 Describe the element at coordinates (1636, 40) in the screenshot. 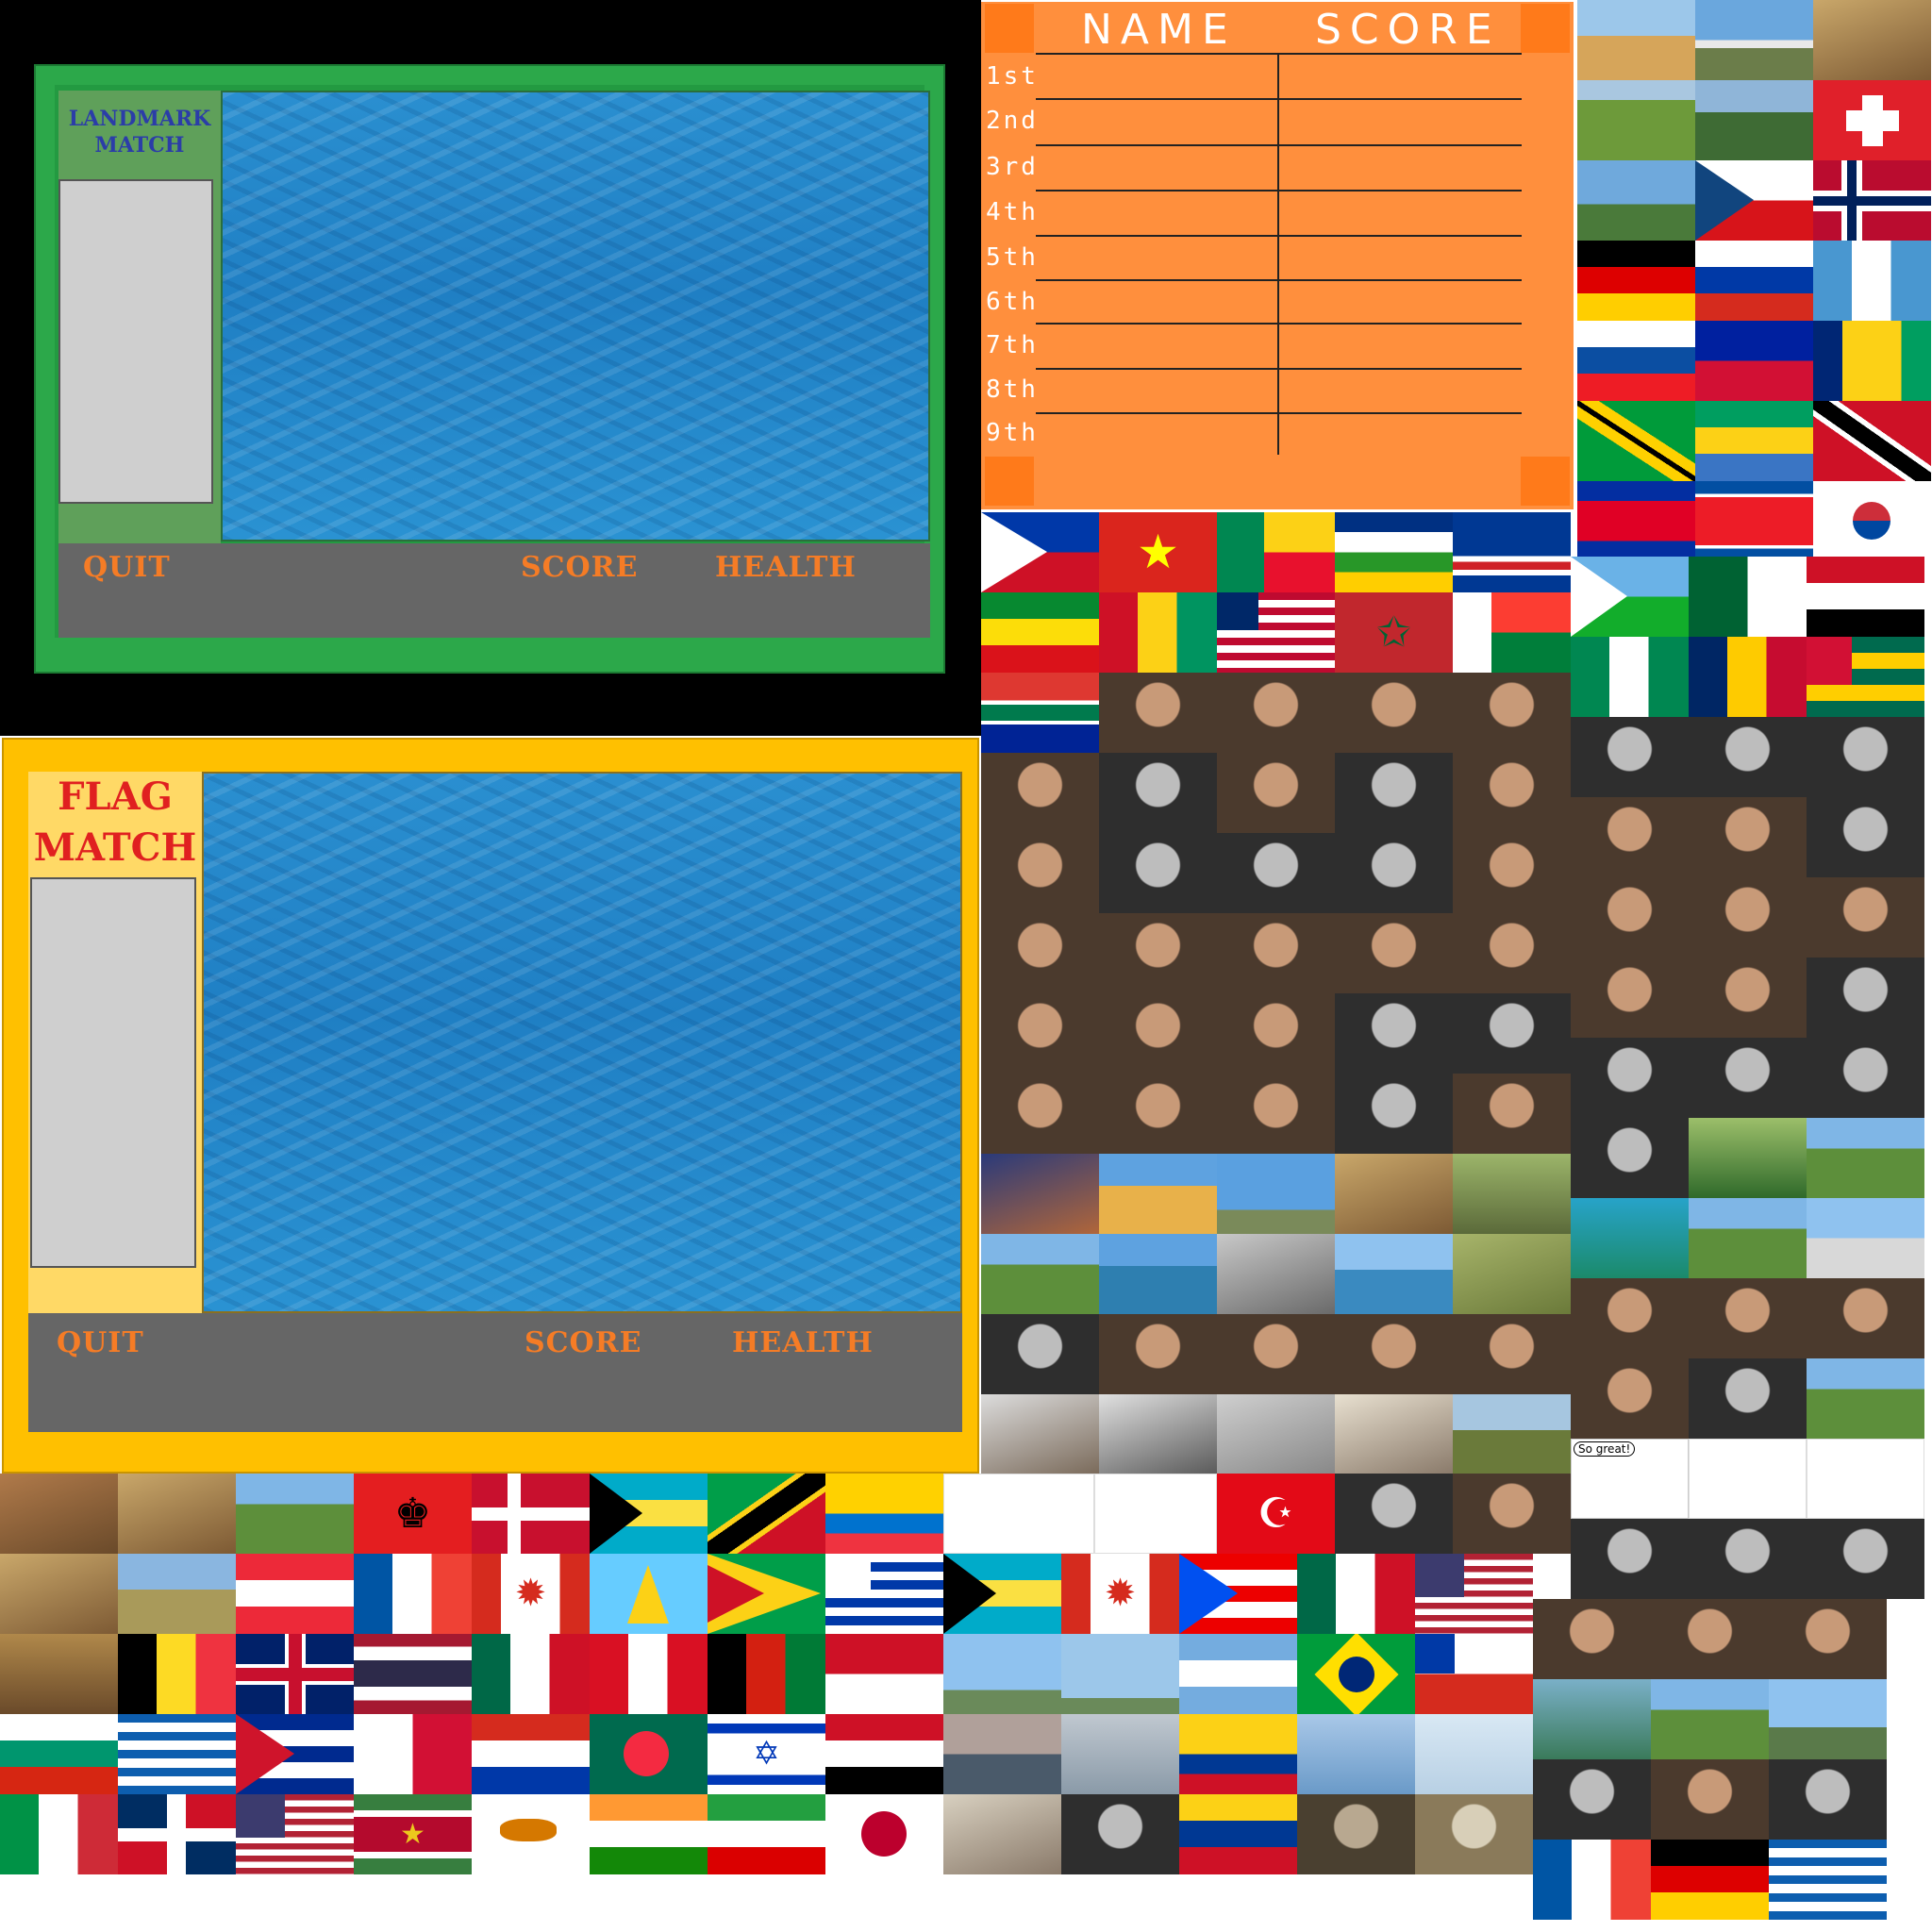

I see `pyramids-sprite` at that location.